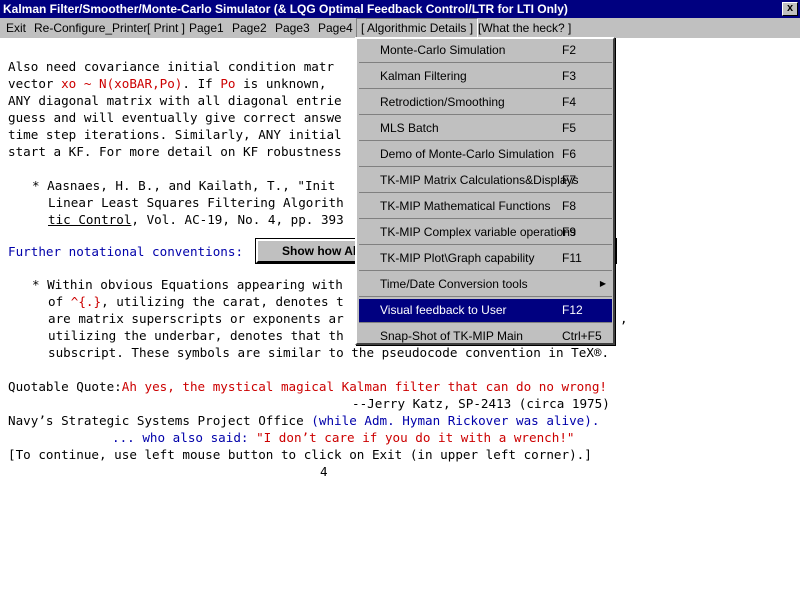  What do you see at coordinates (485, 233) in the screenshot?
I see `menu-item-complex-variable-operations: TK-MIP Complex variable operations F9` at bounding box center [485, 233].